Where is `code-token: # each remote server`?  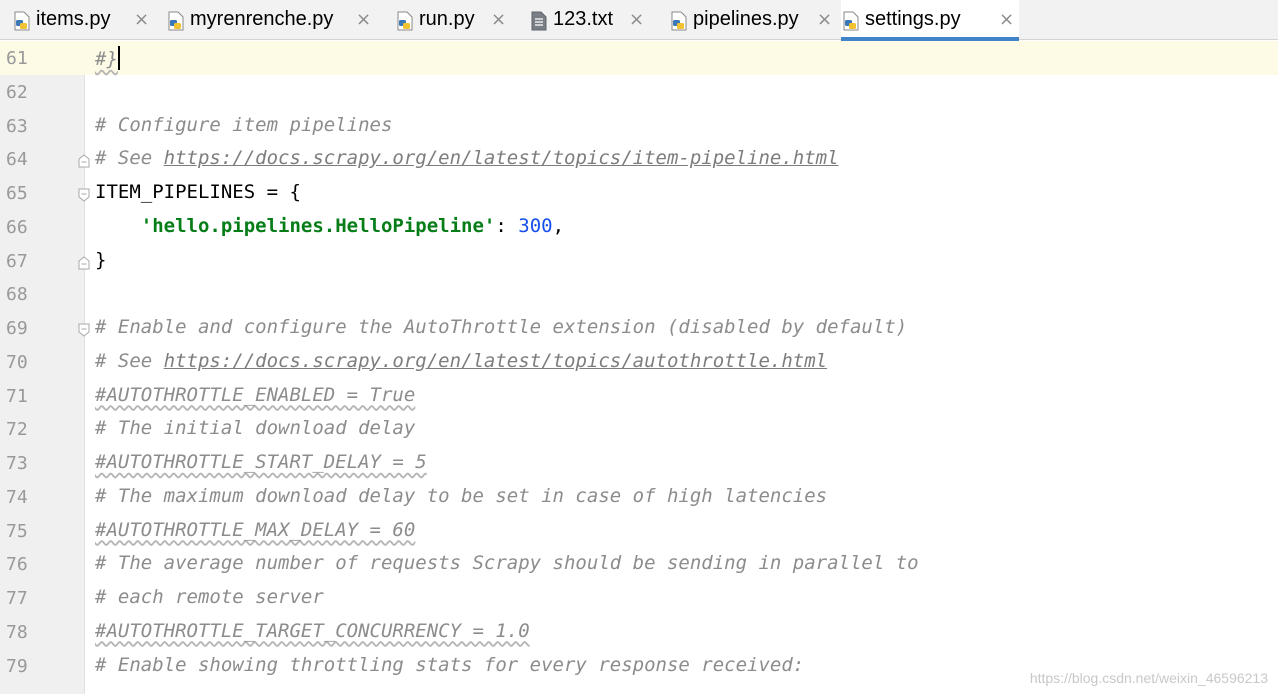 code-token: # each remote server is located at coordinates (209, 597).